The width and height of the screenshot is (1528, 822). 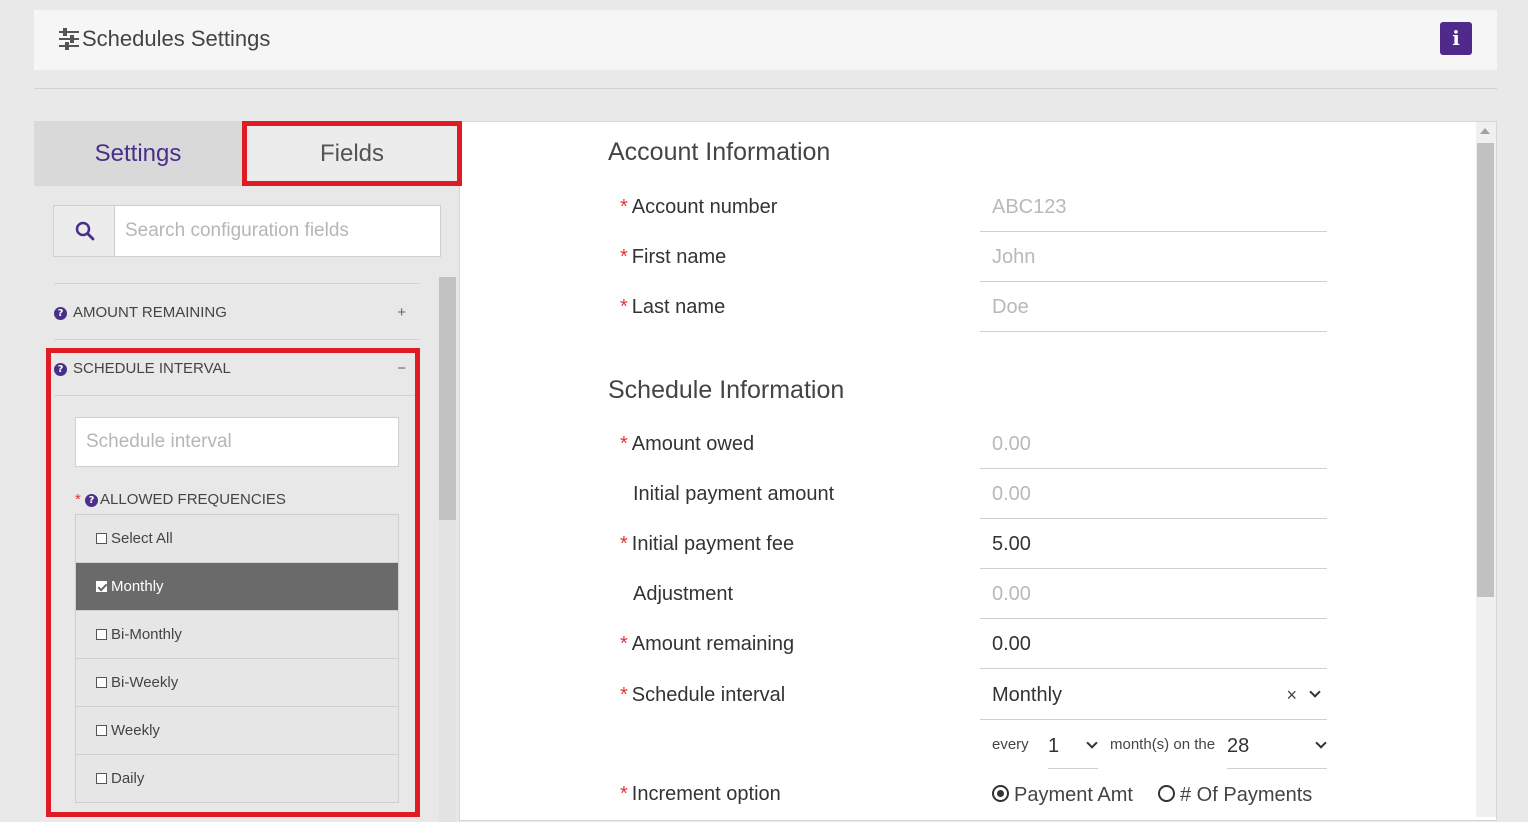 What do you see at coordinates (679, 257) in the screenshot?
I see `label-text: First name` at bounding box center [679, 257].